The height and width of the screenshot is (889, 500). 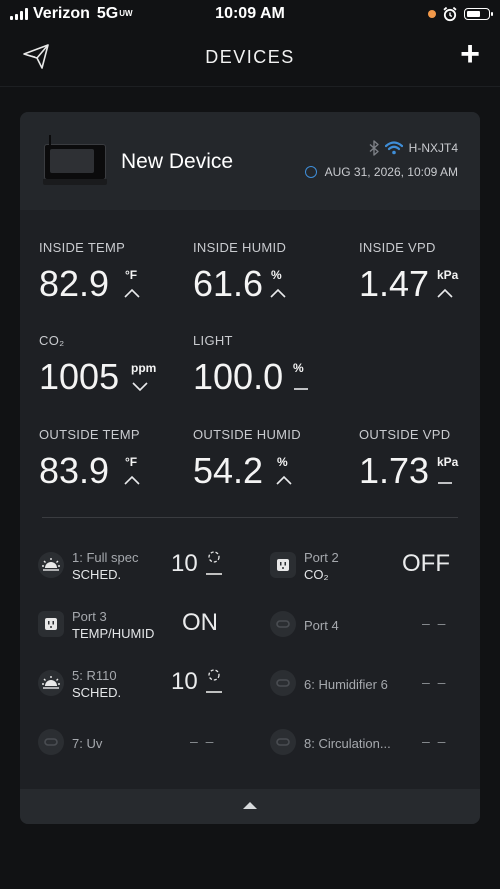 I want to click on nav-divider, so click(x=250, y=86).